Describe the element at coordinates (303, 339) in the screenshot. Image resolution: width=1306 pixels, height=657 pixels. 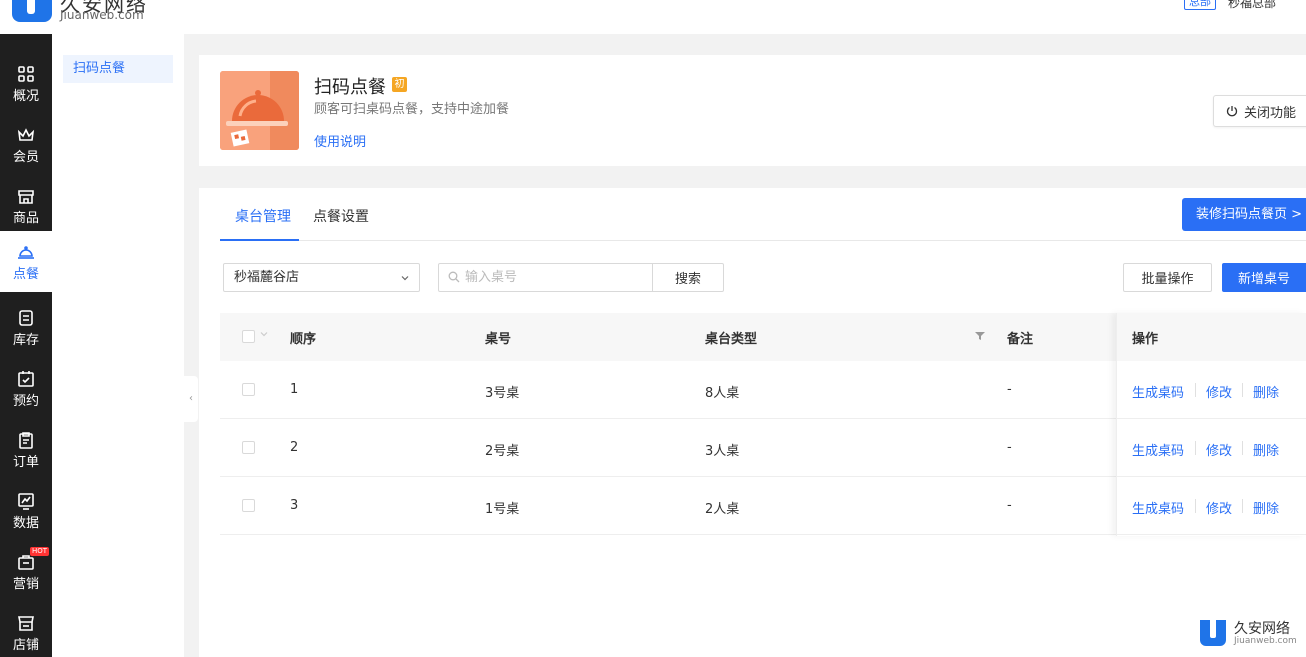
I see `column-header-order: 顺序` at that location.